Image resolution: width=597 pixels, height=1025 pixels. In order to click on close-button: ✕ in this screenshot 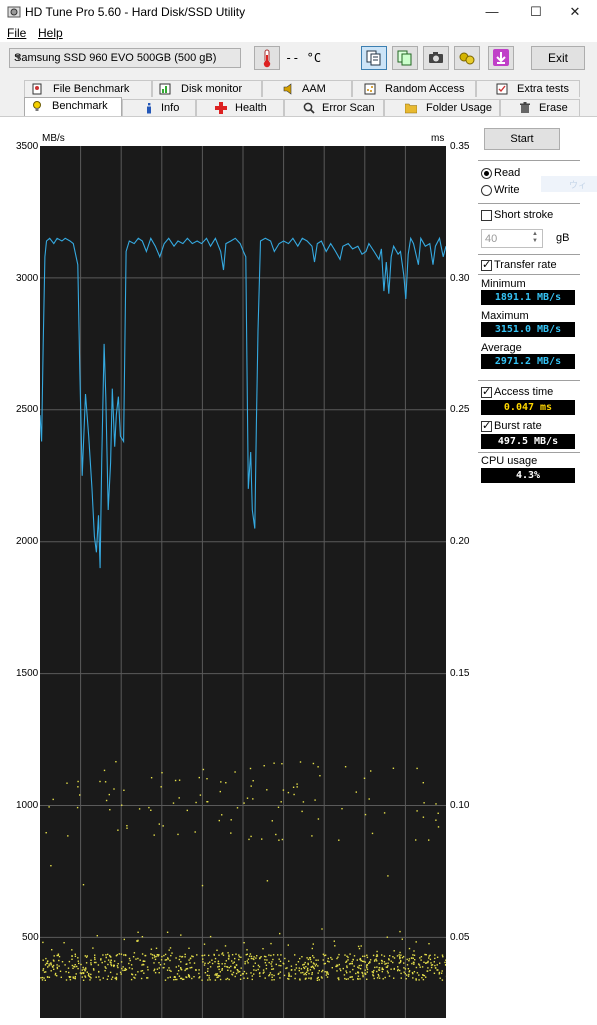, I will do `click(575, 12)`.